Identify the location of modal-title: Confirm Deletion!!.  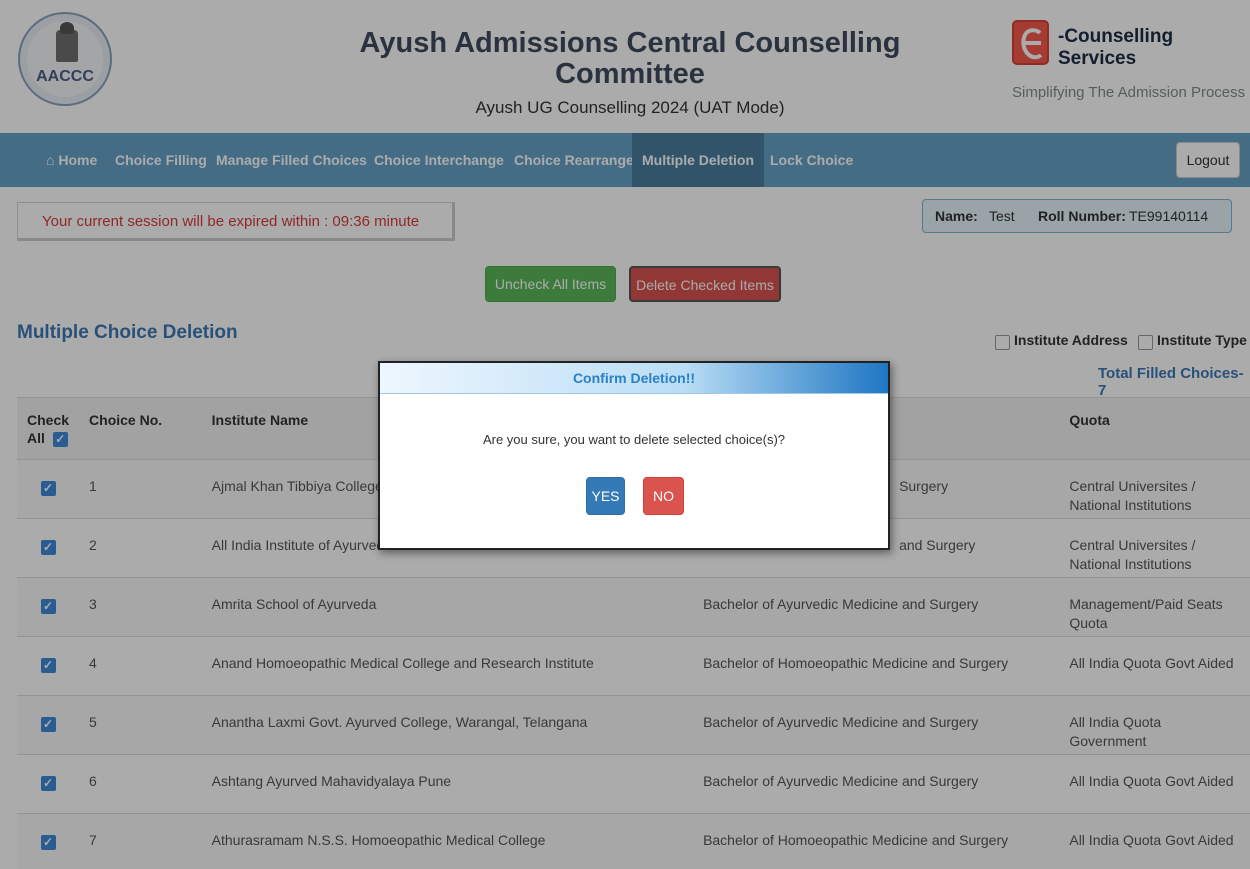
(634, 378).